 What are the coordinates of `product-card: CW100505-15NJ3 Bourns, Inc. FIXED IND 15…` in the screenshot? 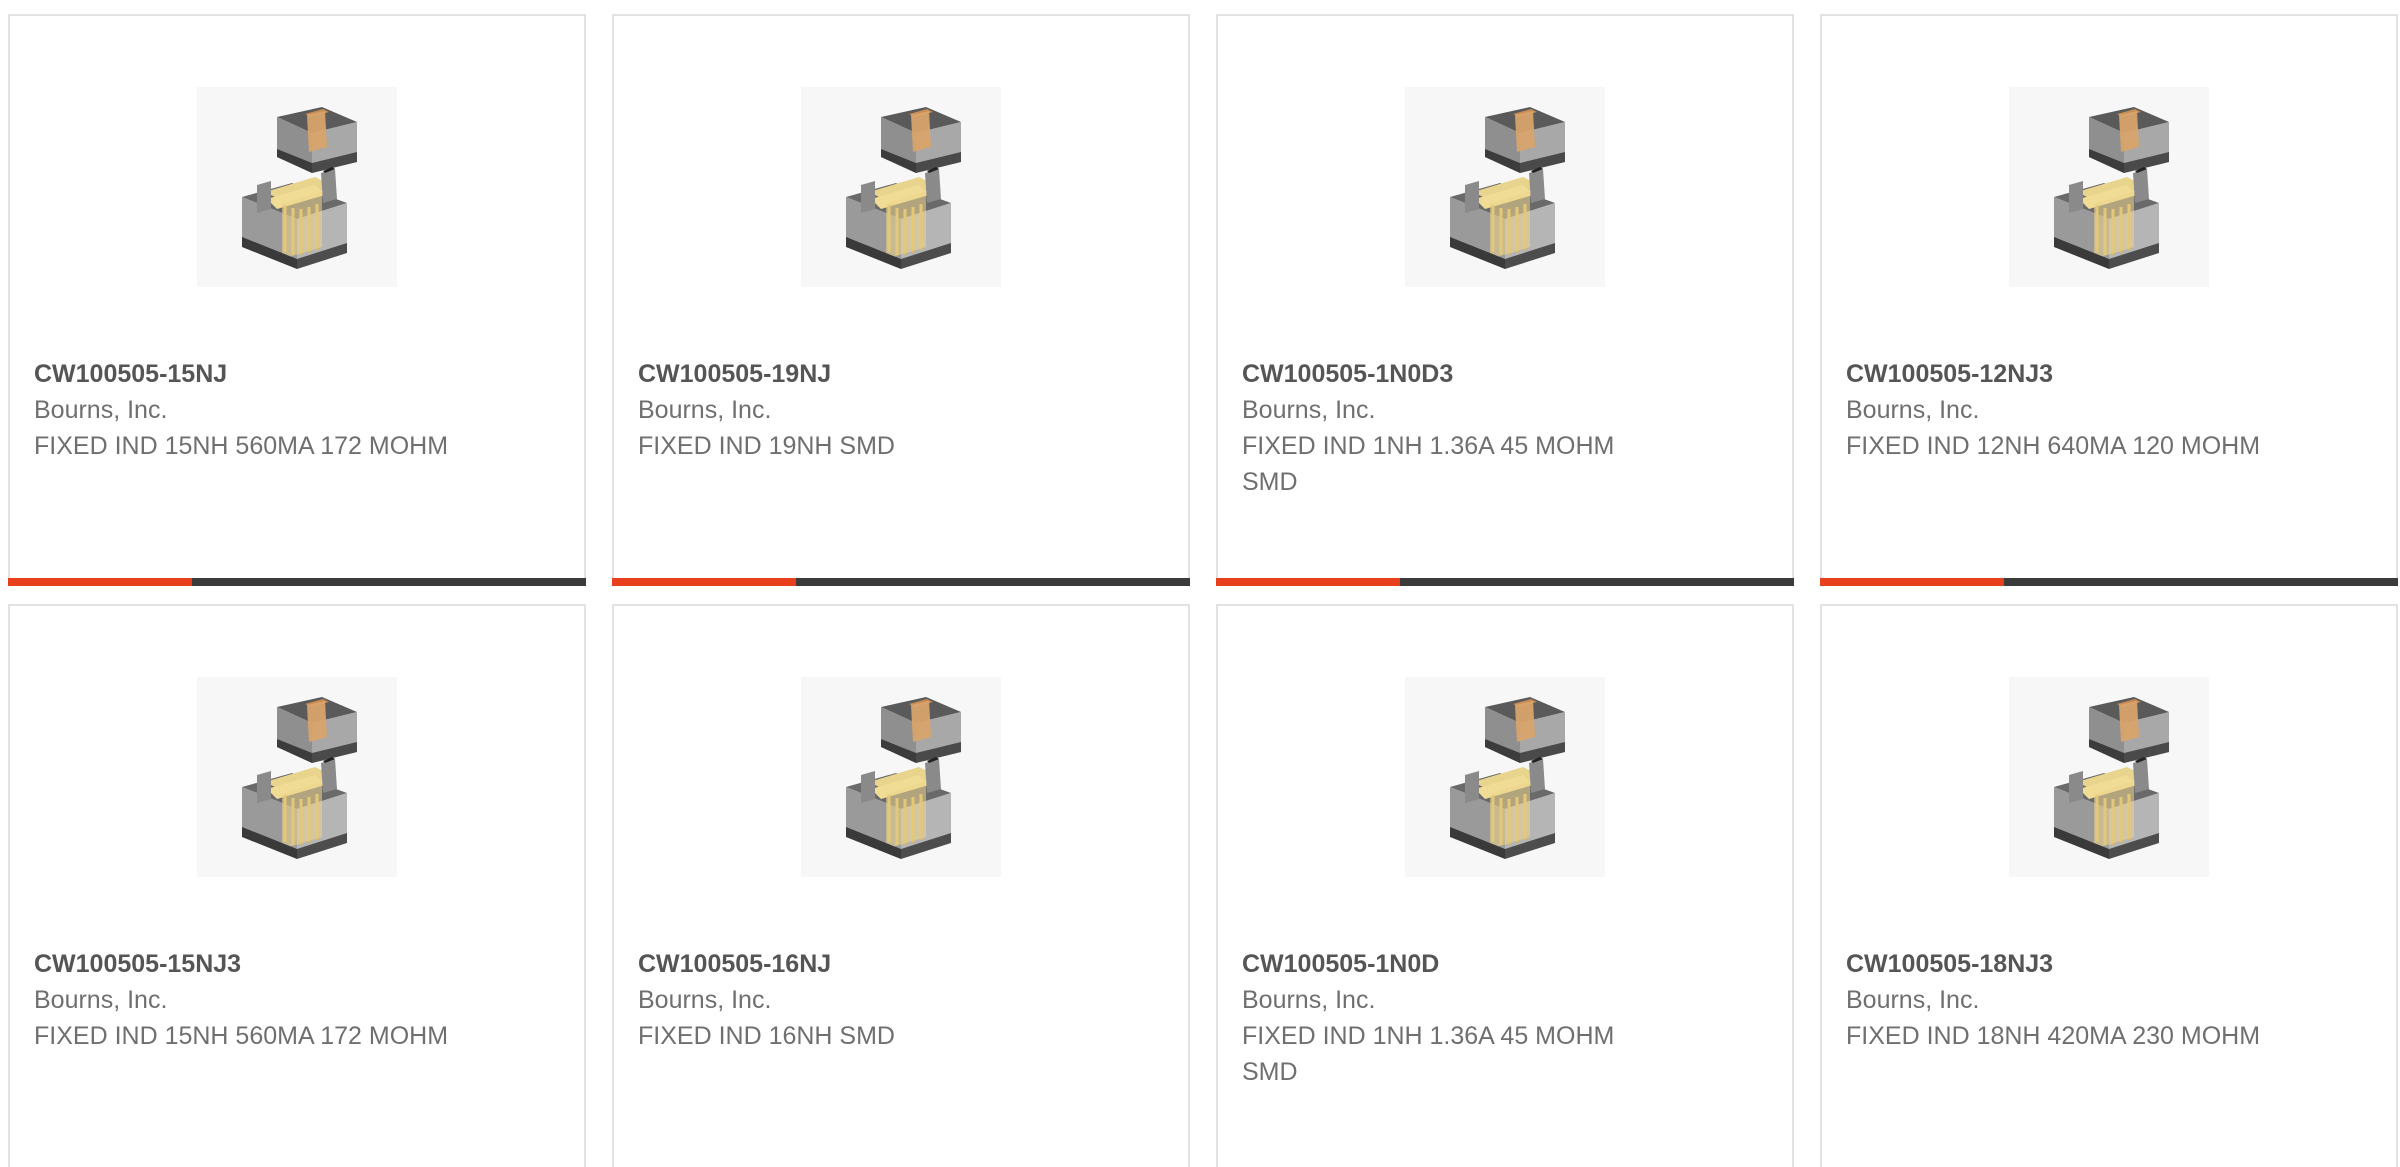 It's located at (297, 885).